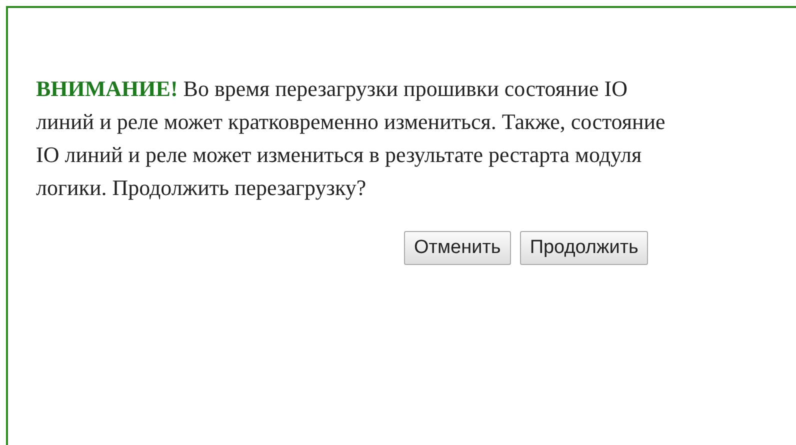 Image resolution: width=796 pixels, height=445 pixels. Describe the element at coordinates (584, 248) in the screenshot. I see `dialog-button: Продолжить` at that location.